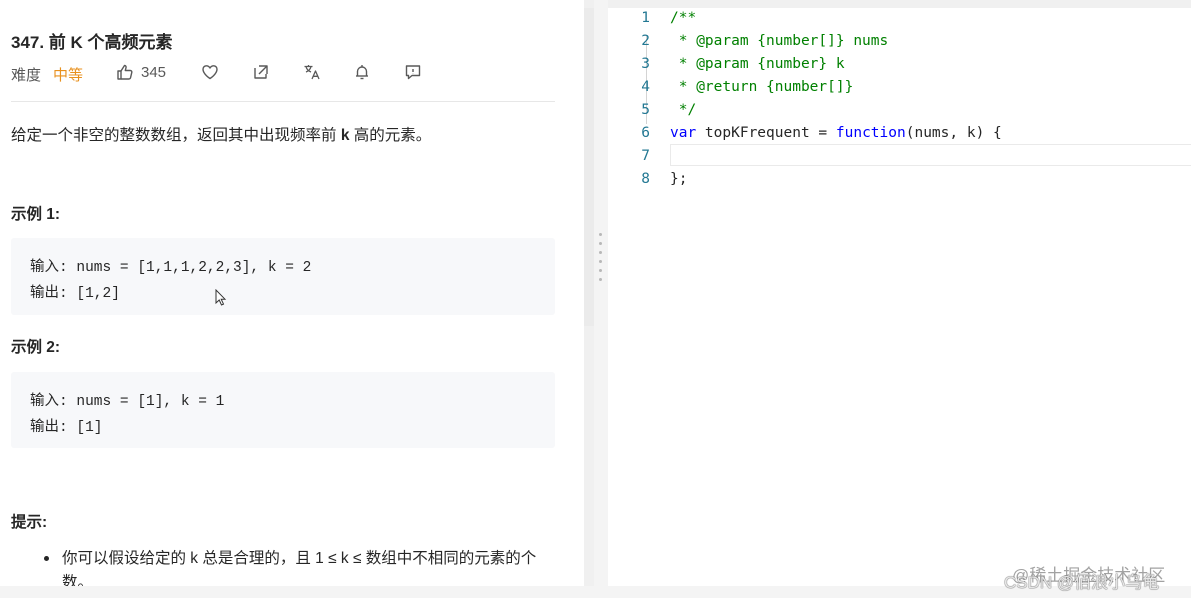 The width and height of the screenshot is (1191, 598). I want to click on comment-icon, so click(413, 72).